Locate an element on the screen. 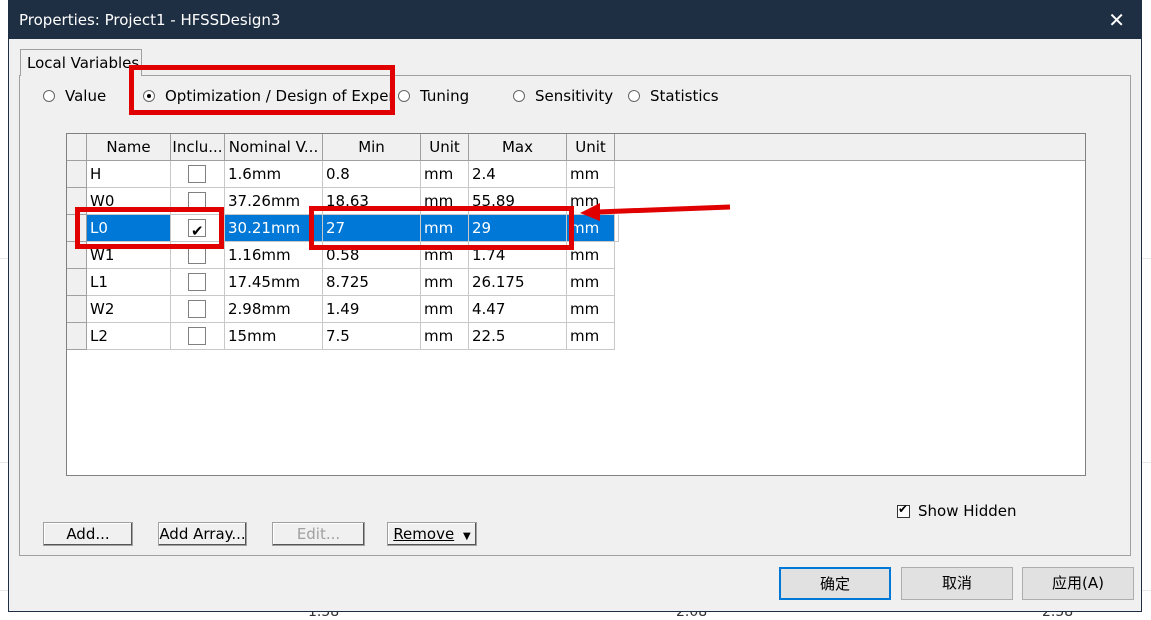  table-cell-name: W0 is located at coordinates (129, 201).